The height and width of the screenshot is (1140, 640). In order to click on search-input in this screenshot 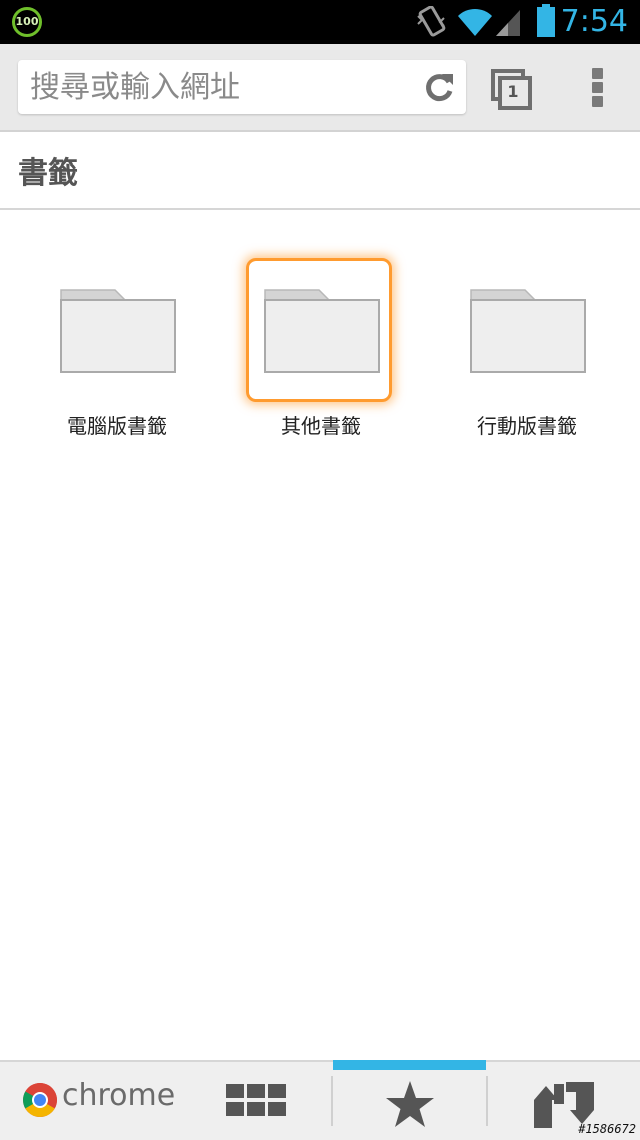, I will do `click(220, 87)`.